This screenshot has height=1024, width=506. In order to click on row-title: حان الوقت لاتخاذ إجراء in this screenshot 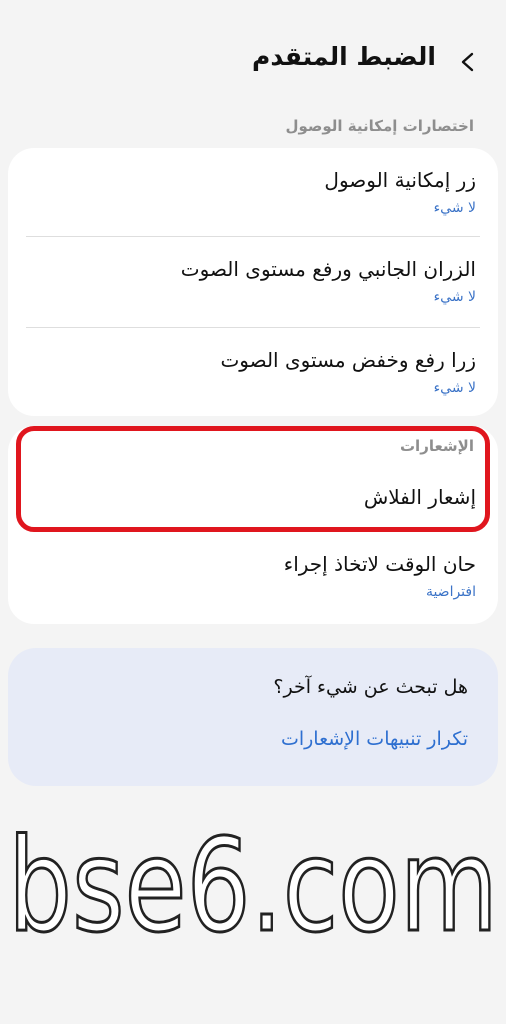, I will do `click(379, 564)`.